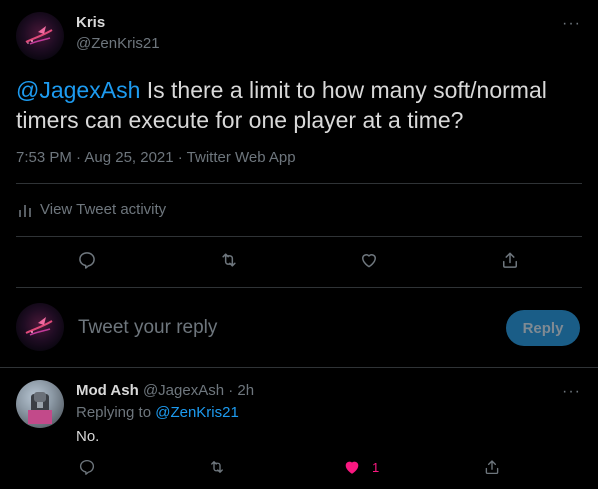 Image resolution: width=598 pixels, height=489 pixels. I want to click on reply-like-icon, so click(352, 467).